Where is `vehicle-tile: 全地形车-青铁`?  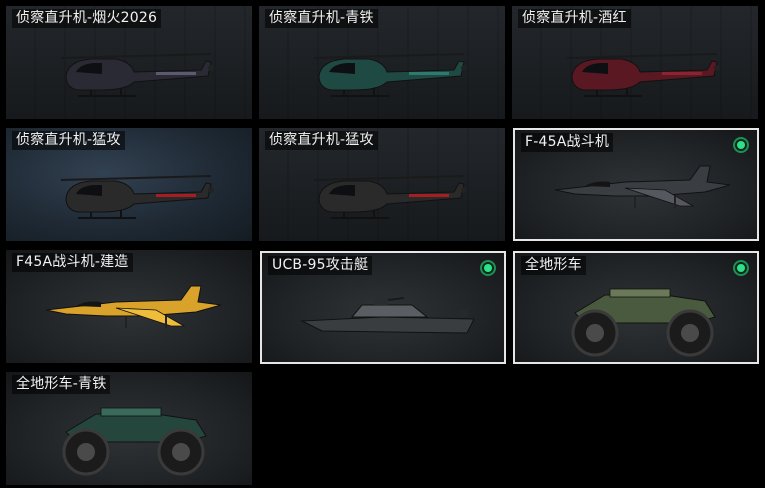 vehicle-tile: 全地形车-青铁 is located at coordinates (129, 428).